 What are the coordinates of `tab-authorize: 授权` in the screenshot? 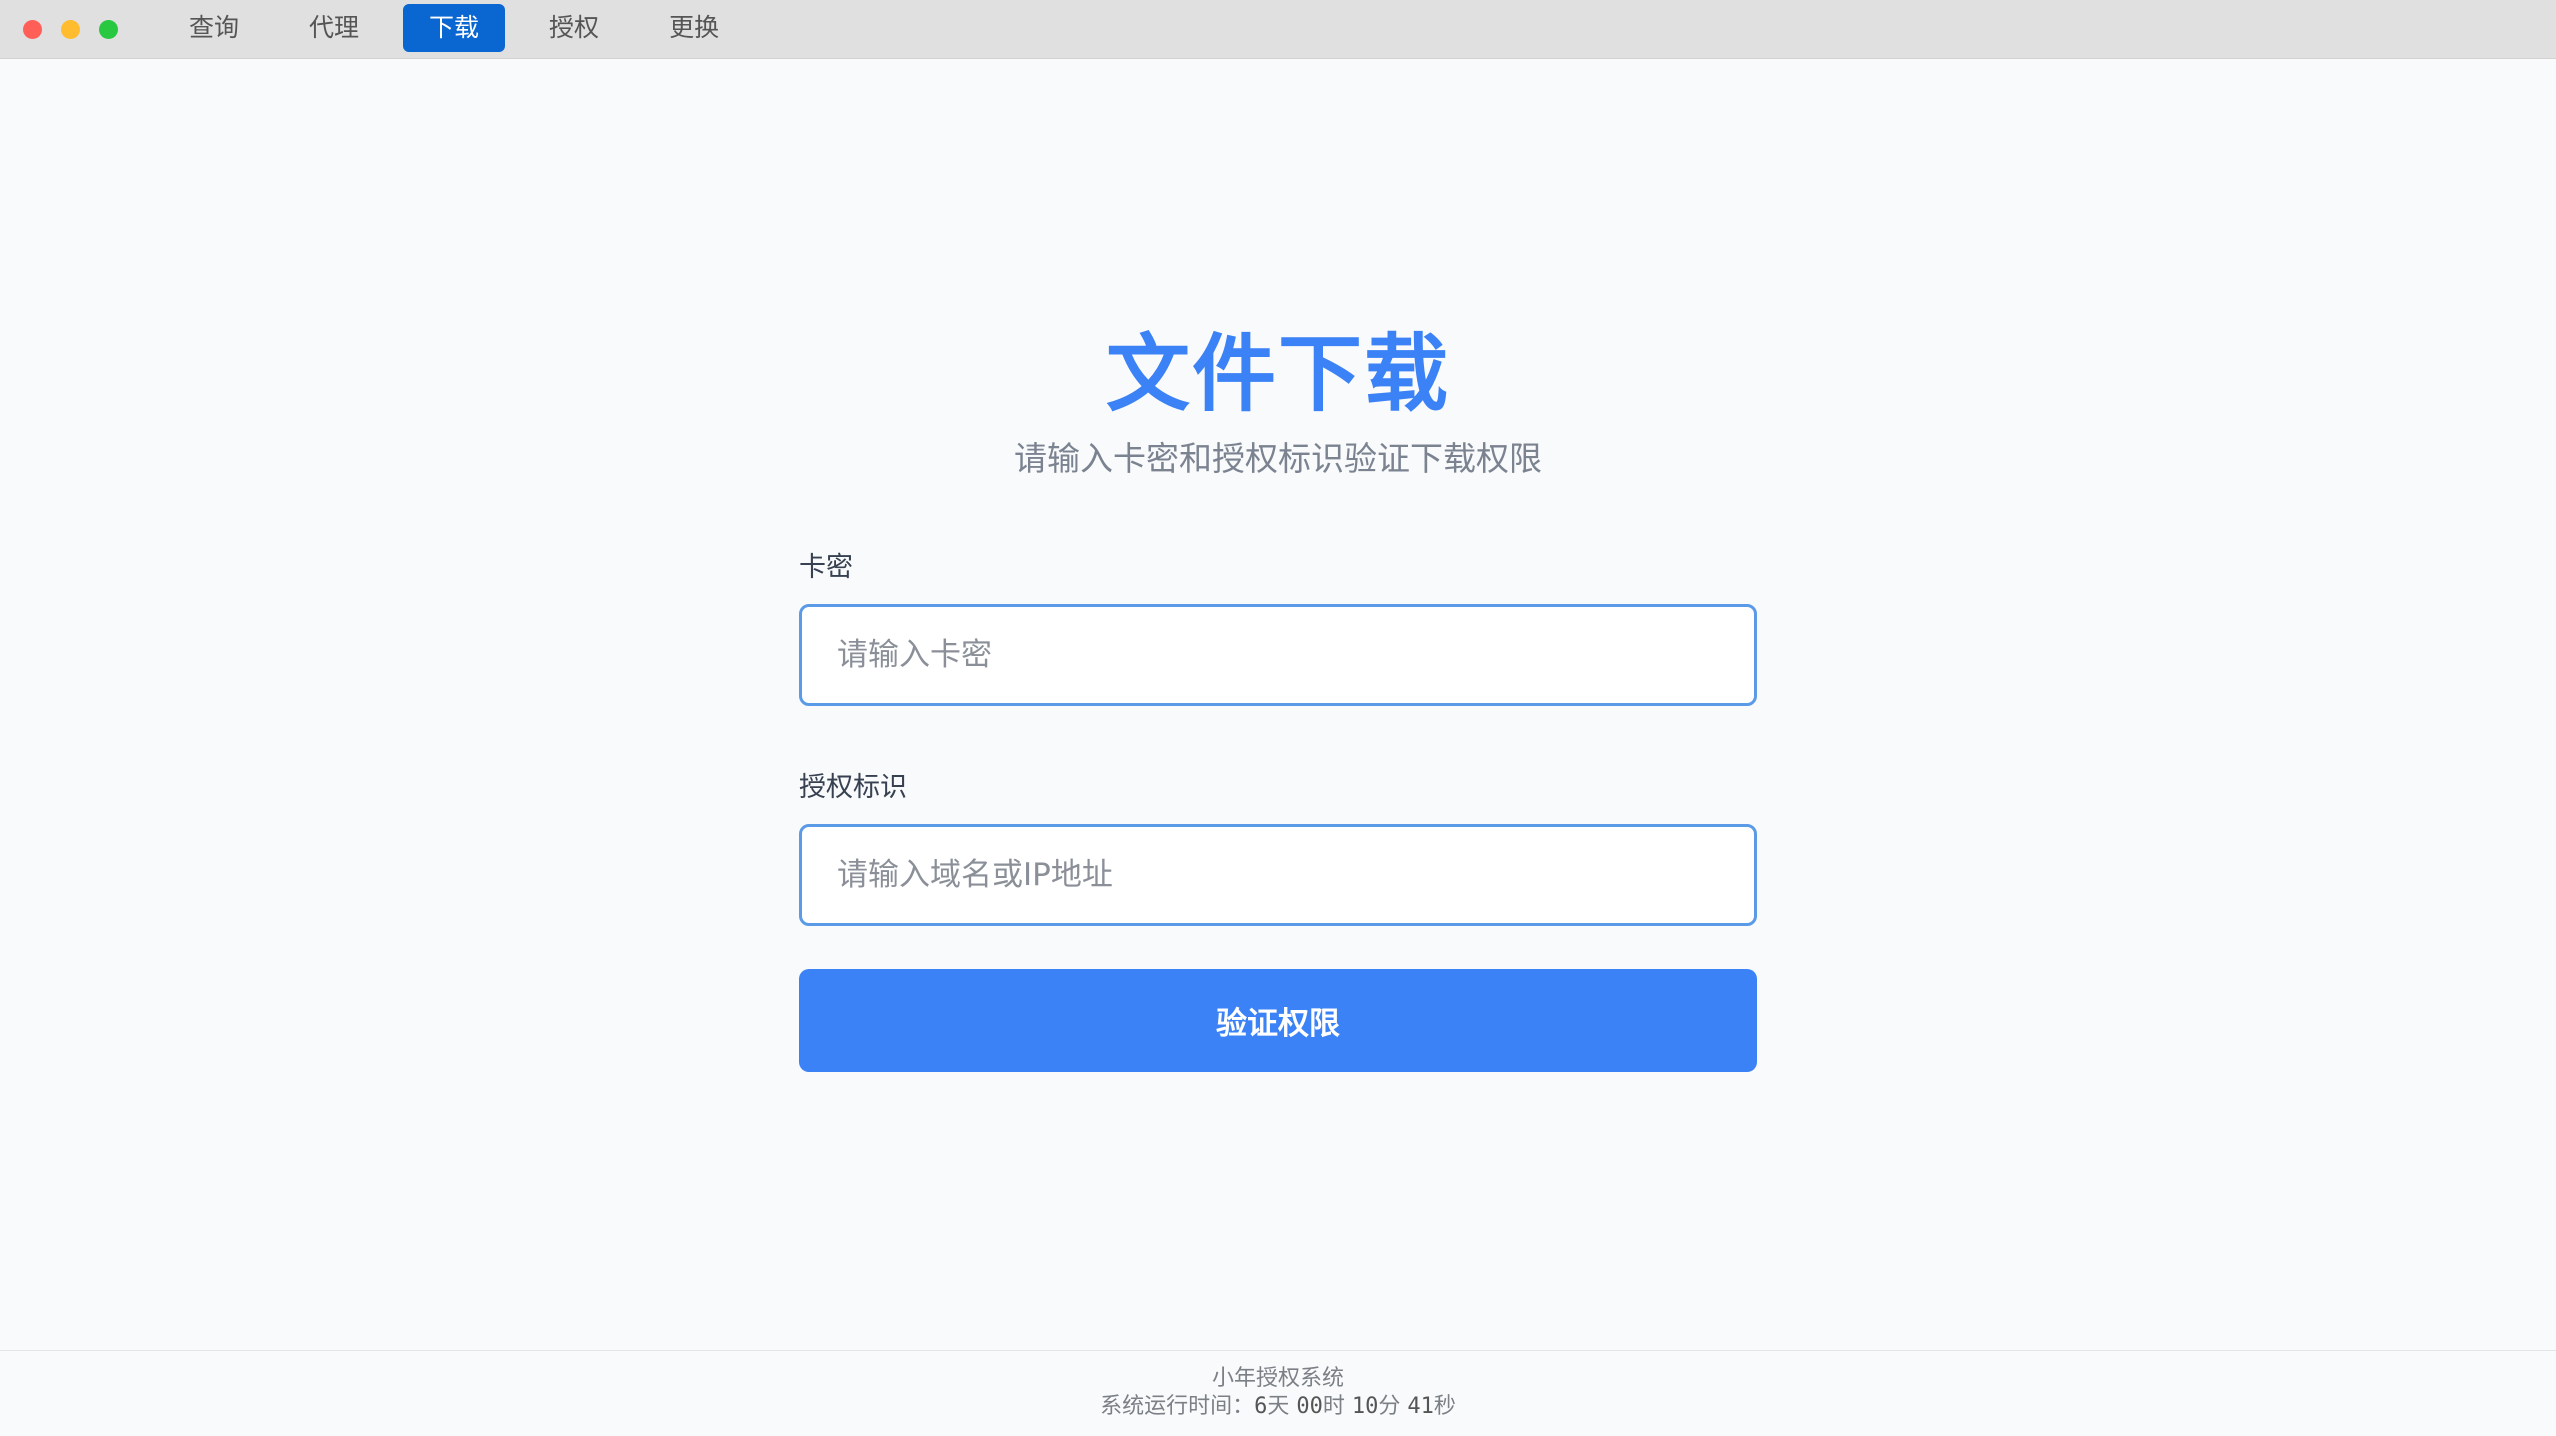 It's located at (574, 28).